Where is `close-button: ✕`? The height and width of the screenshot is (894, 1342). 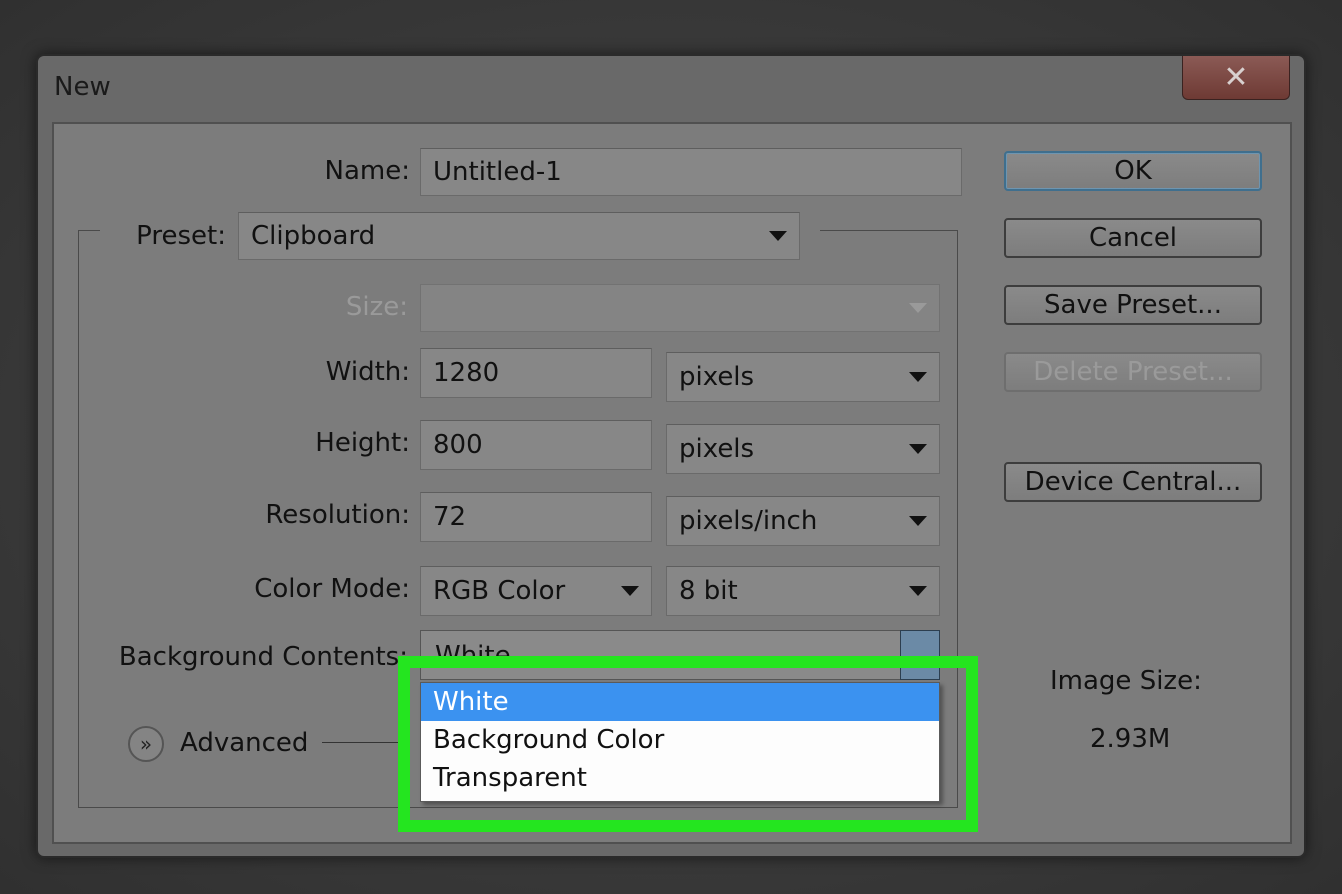 close-button: ✕ is located at coordinates (1236, 78).